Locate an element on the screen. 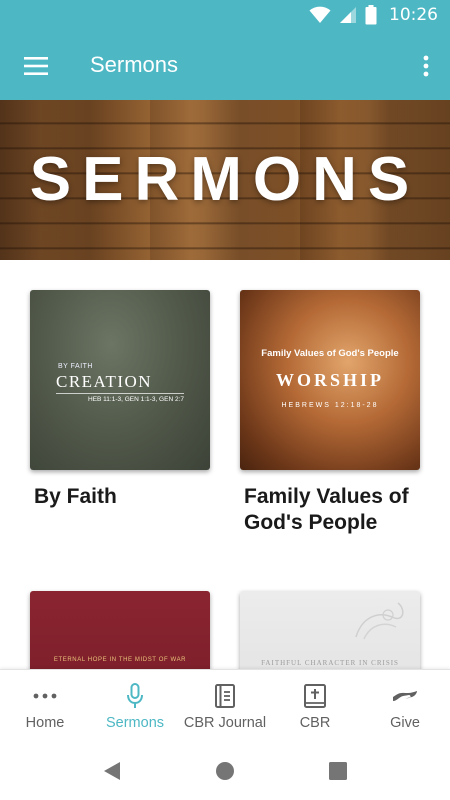 The image size is (450, 800). banner-title: SERMONS is located at coordinates (225, 179).